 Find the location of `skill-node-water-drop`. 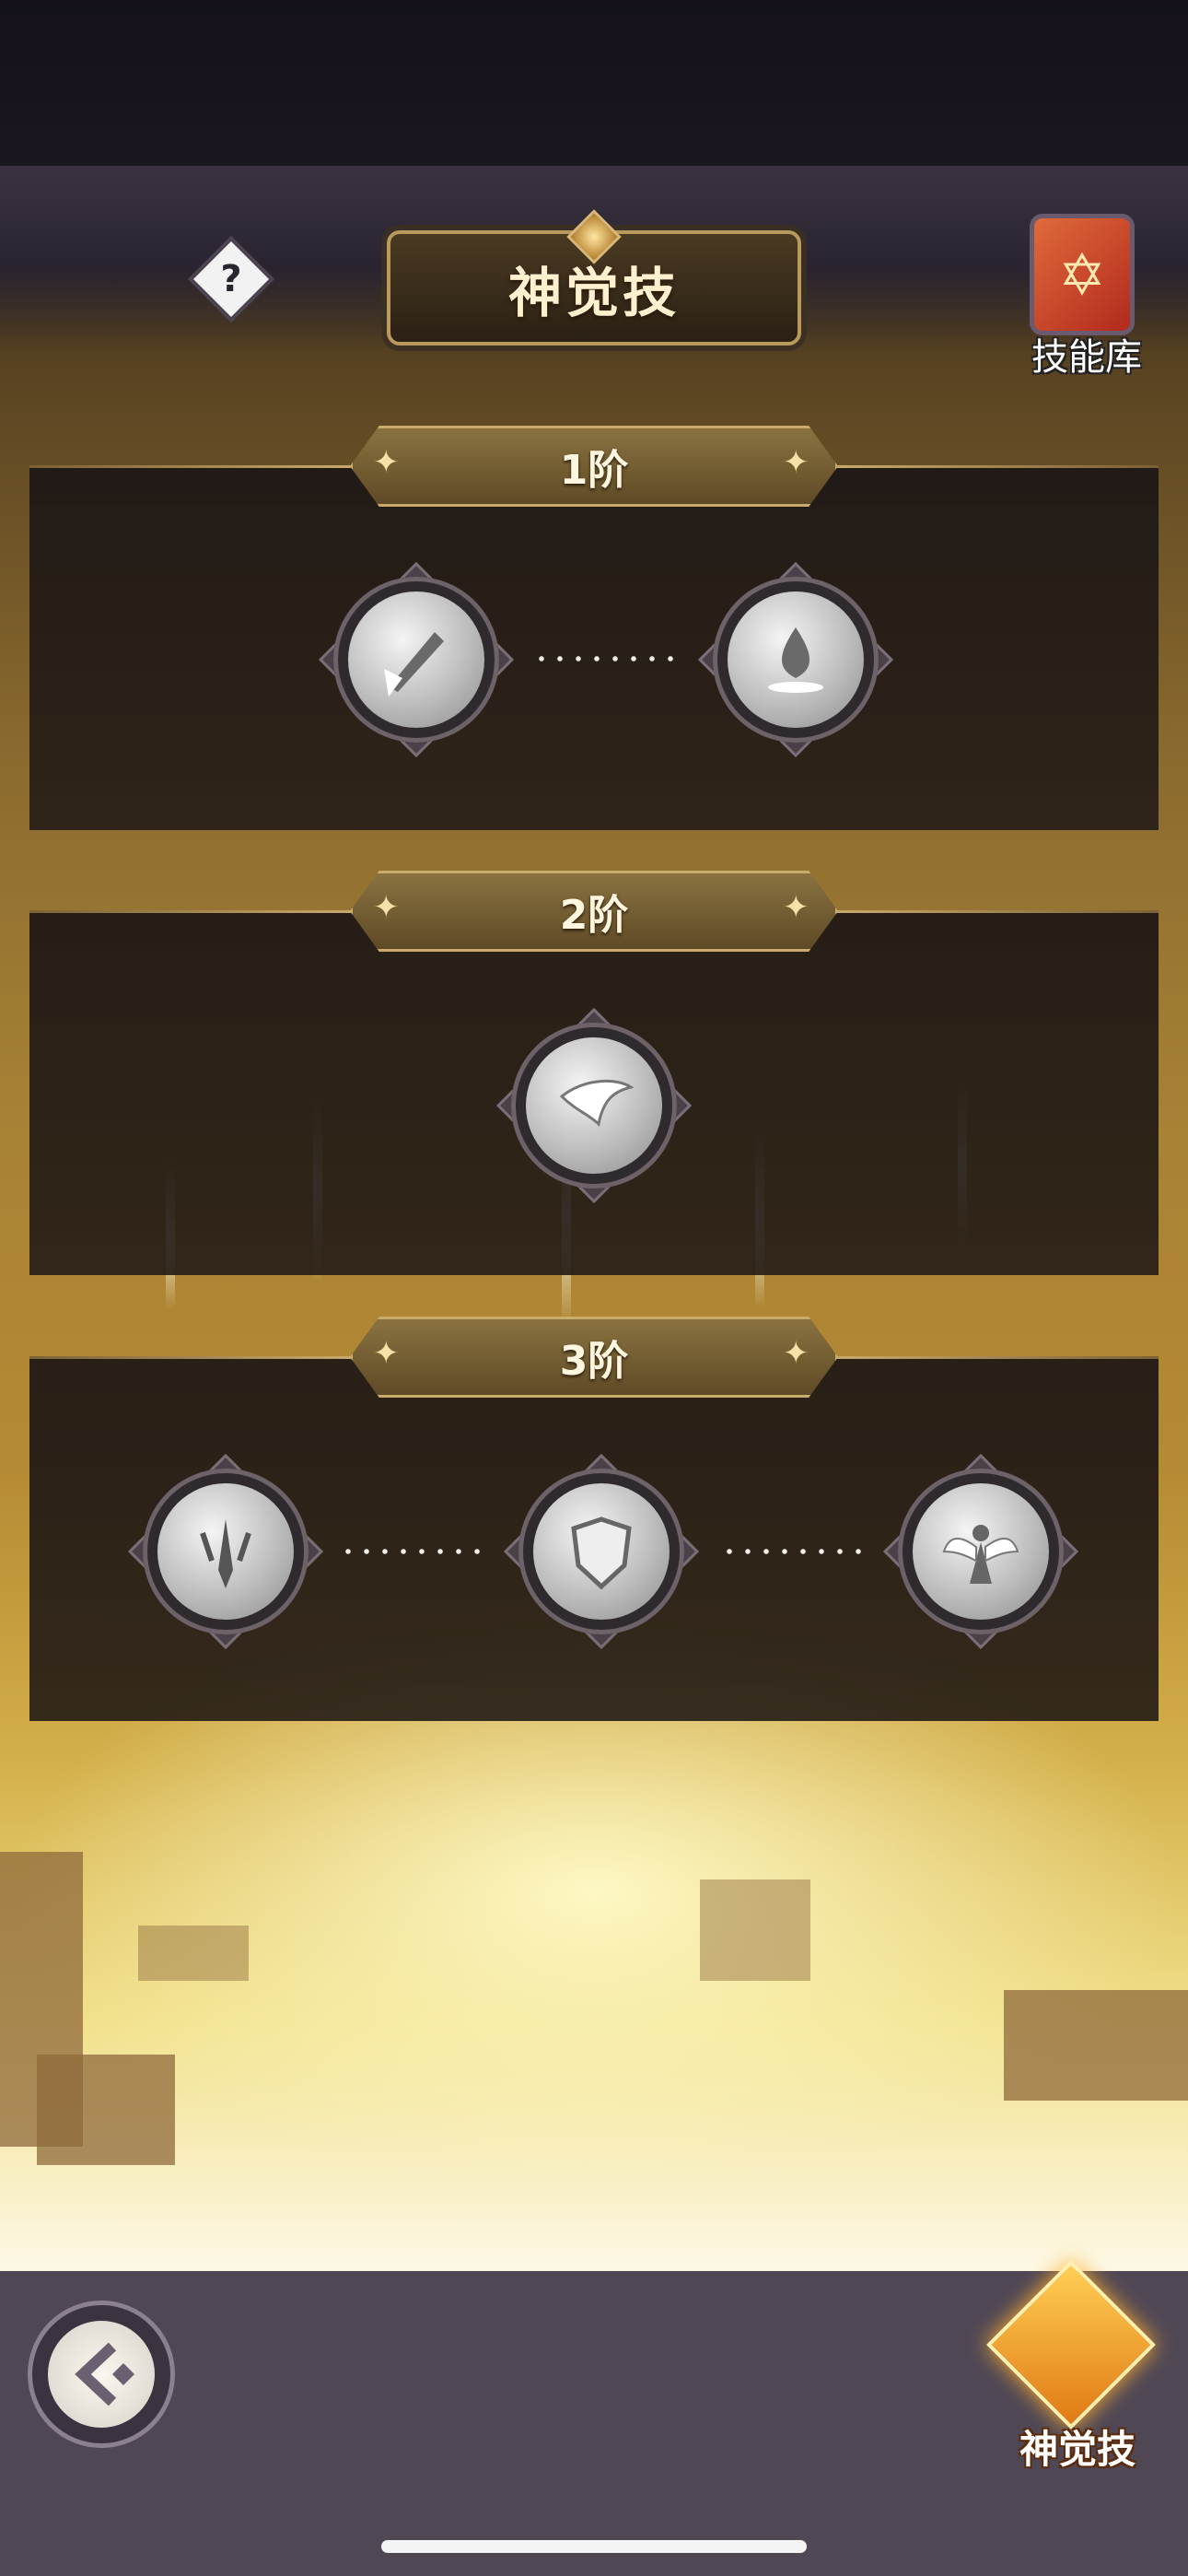

skill-node-water-drop is located at coordinates (795, 659).